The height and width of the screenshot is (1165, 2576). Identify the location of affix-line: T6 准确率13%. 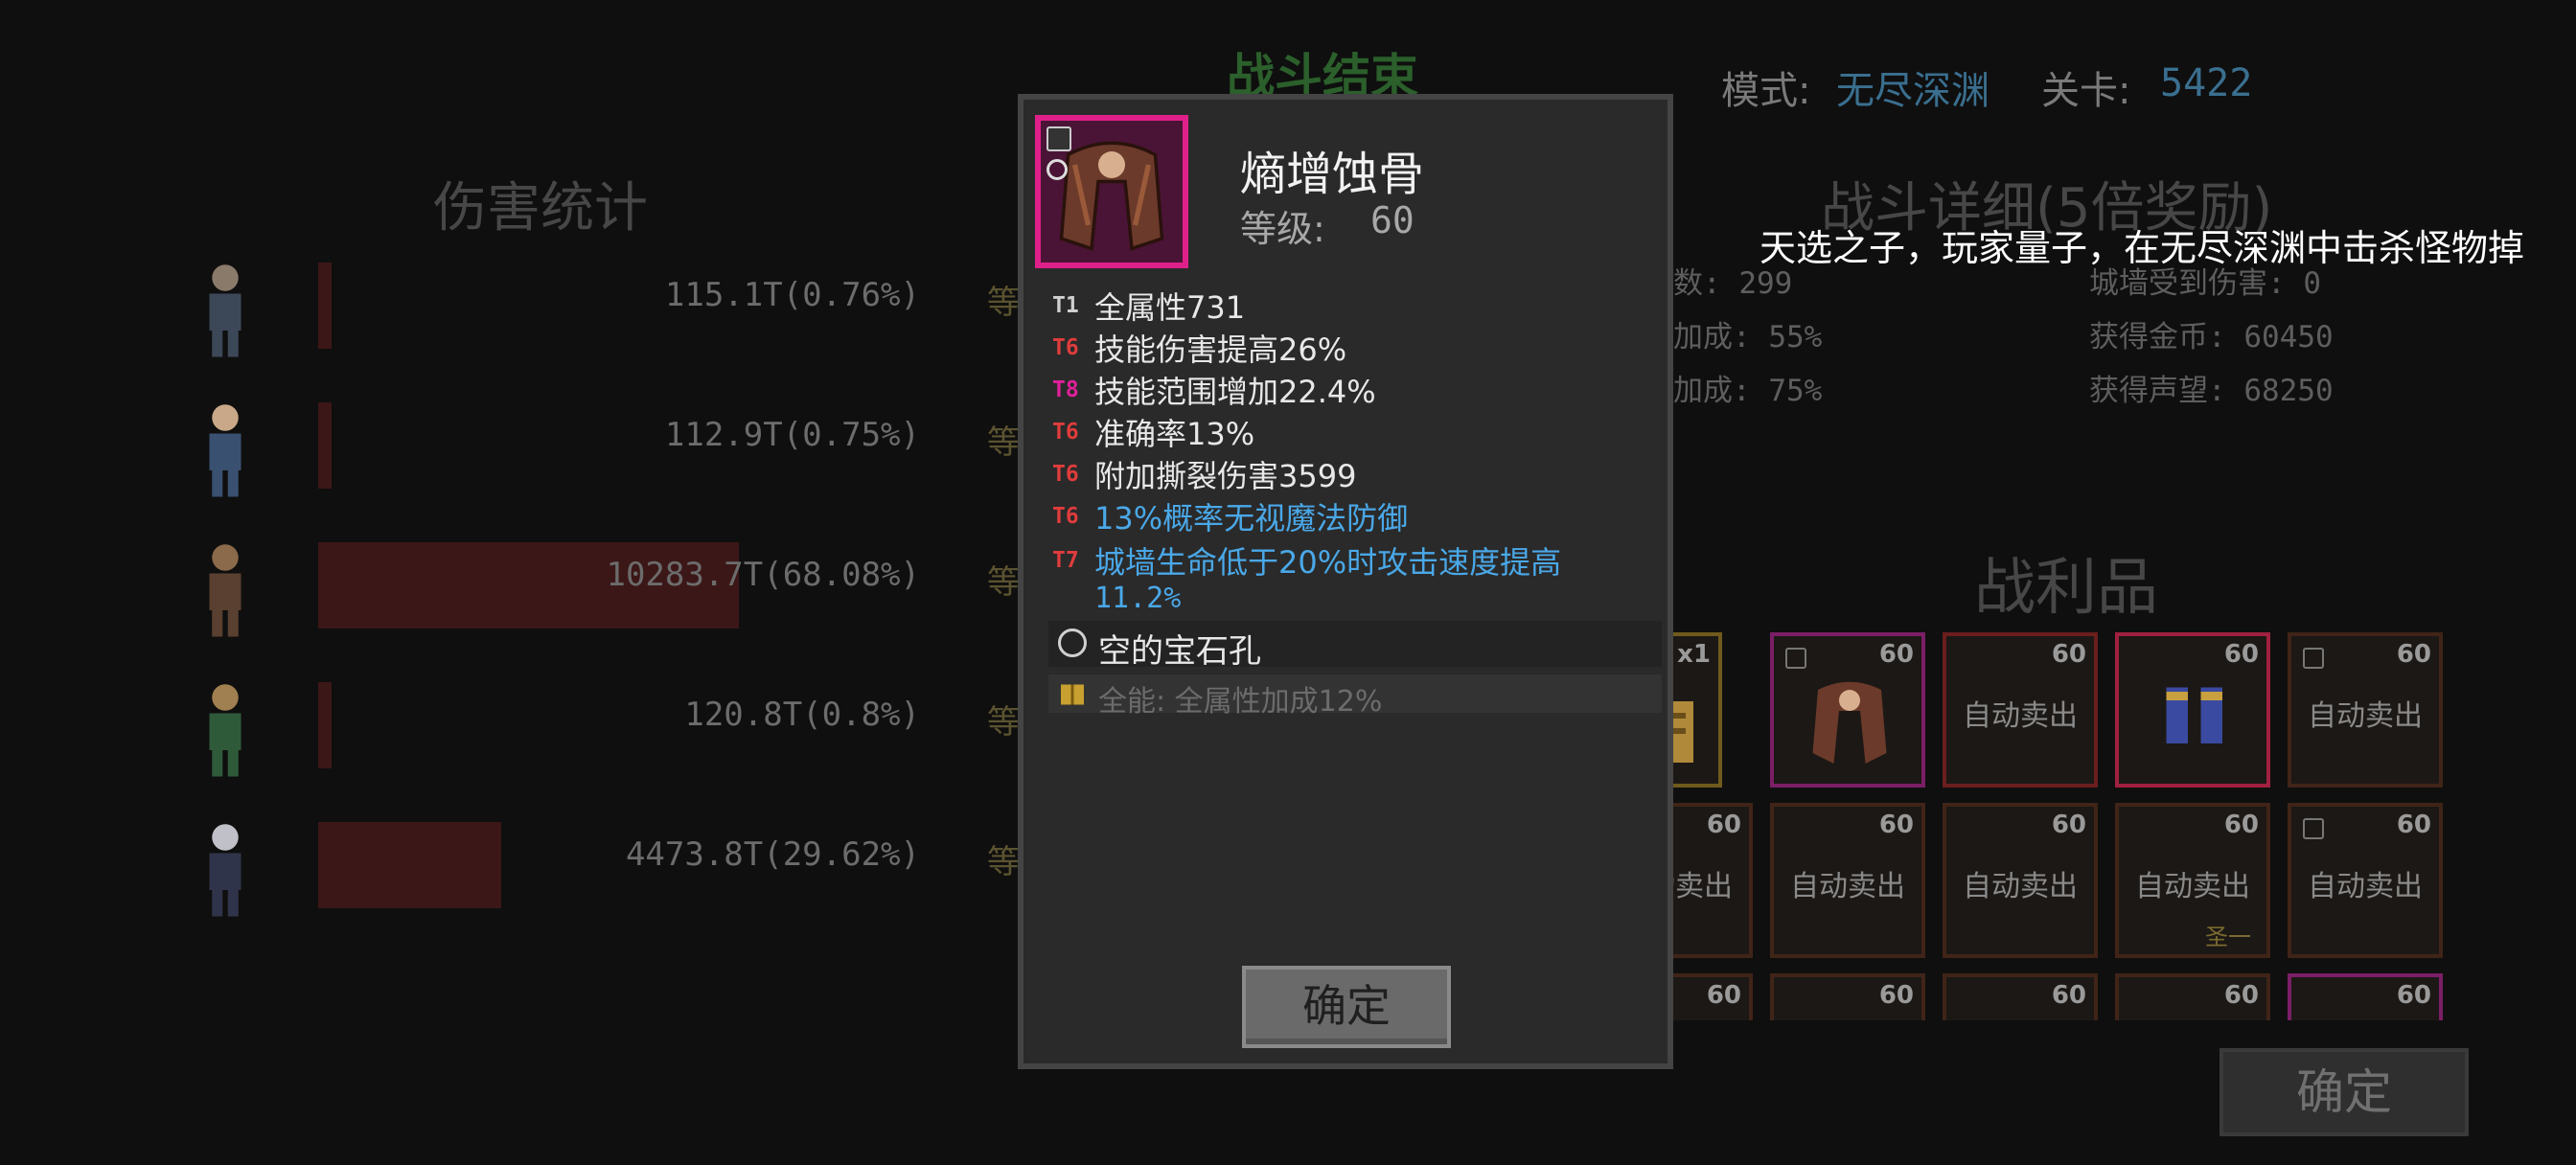
(1354, 432).